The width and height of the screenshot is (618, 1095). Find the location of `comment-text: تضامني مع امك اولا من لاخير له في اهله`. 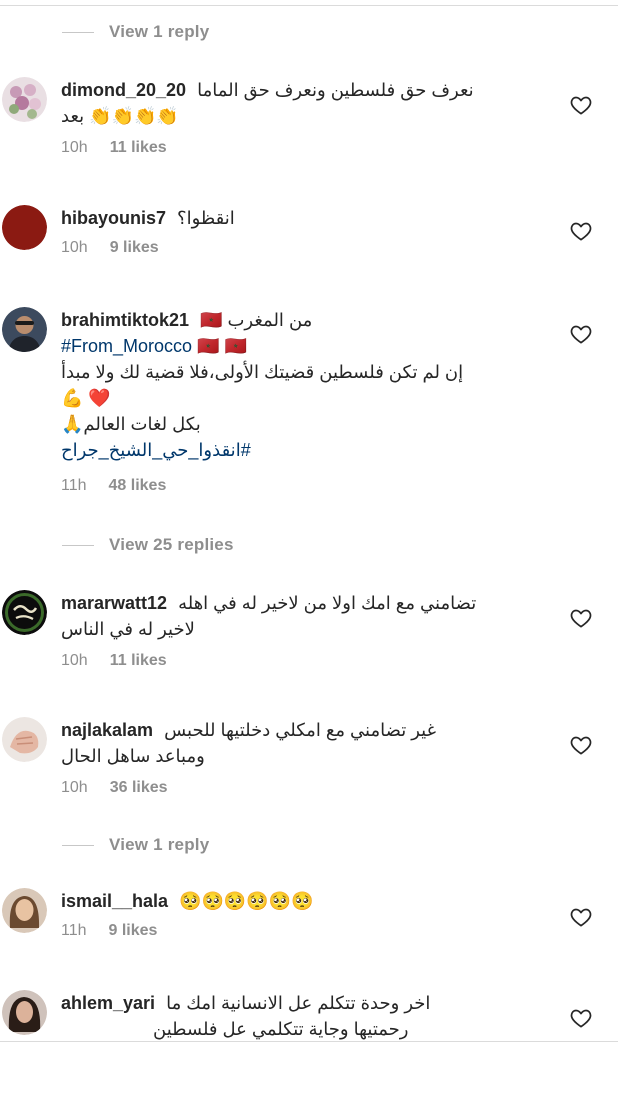

comment-text: تضامني مع امك اولا من لاخير له في اهله is located at coordinates (327, 603).